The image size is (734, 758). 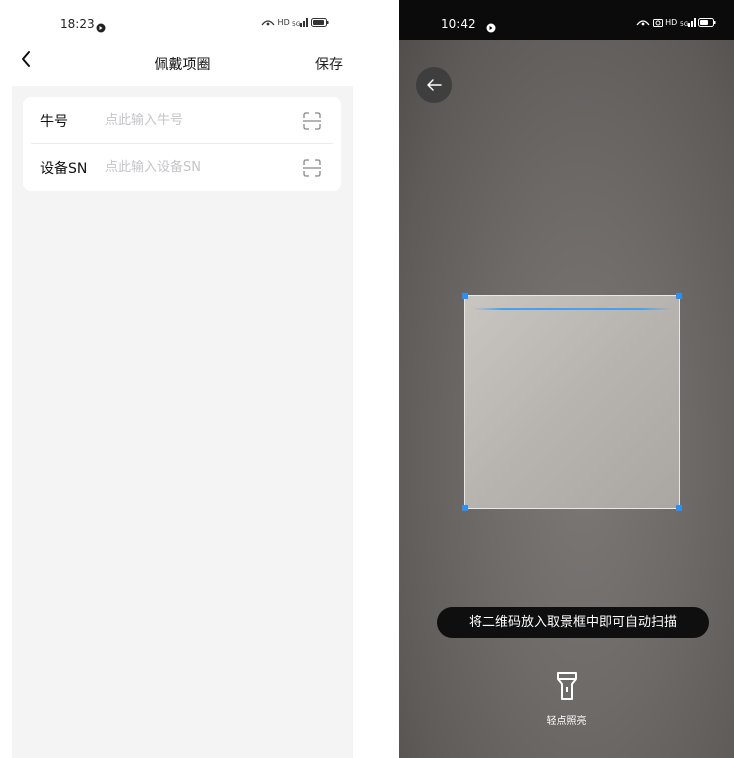 I want to click on cow-number-input, so click(x=190, y=120).